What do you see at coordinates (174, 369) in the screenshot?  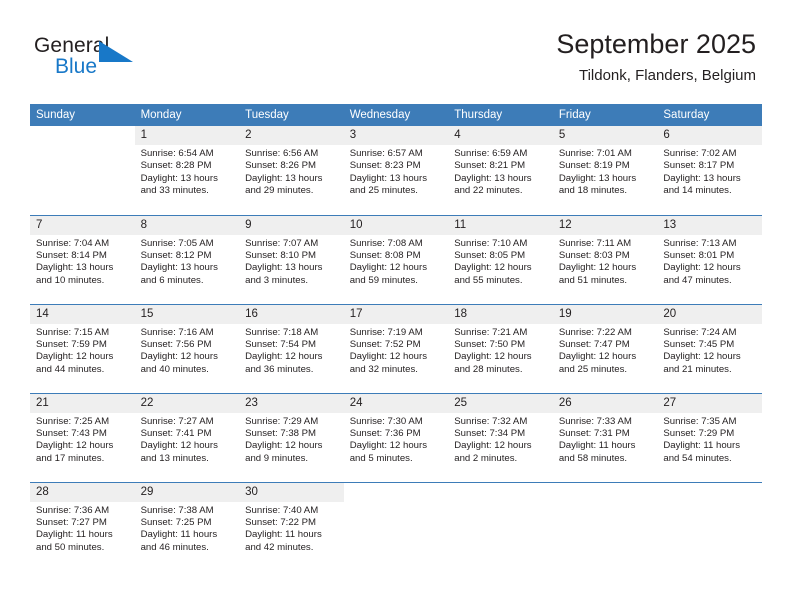 I see `daylight-text-line2: and 40 minutes.` at bounding box center [174, 369].